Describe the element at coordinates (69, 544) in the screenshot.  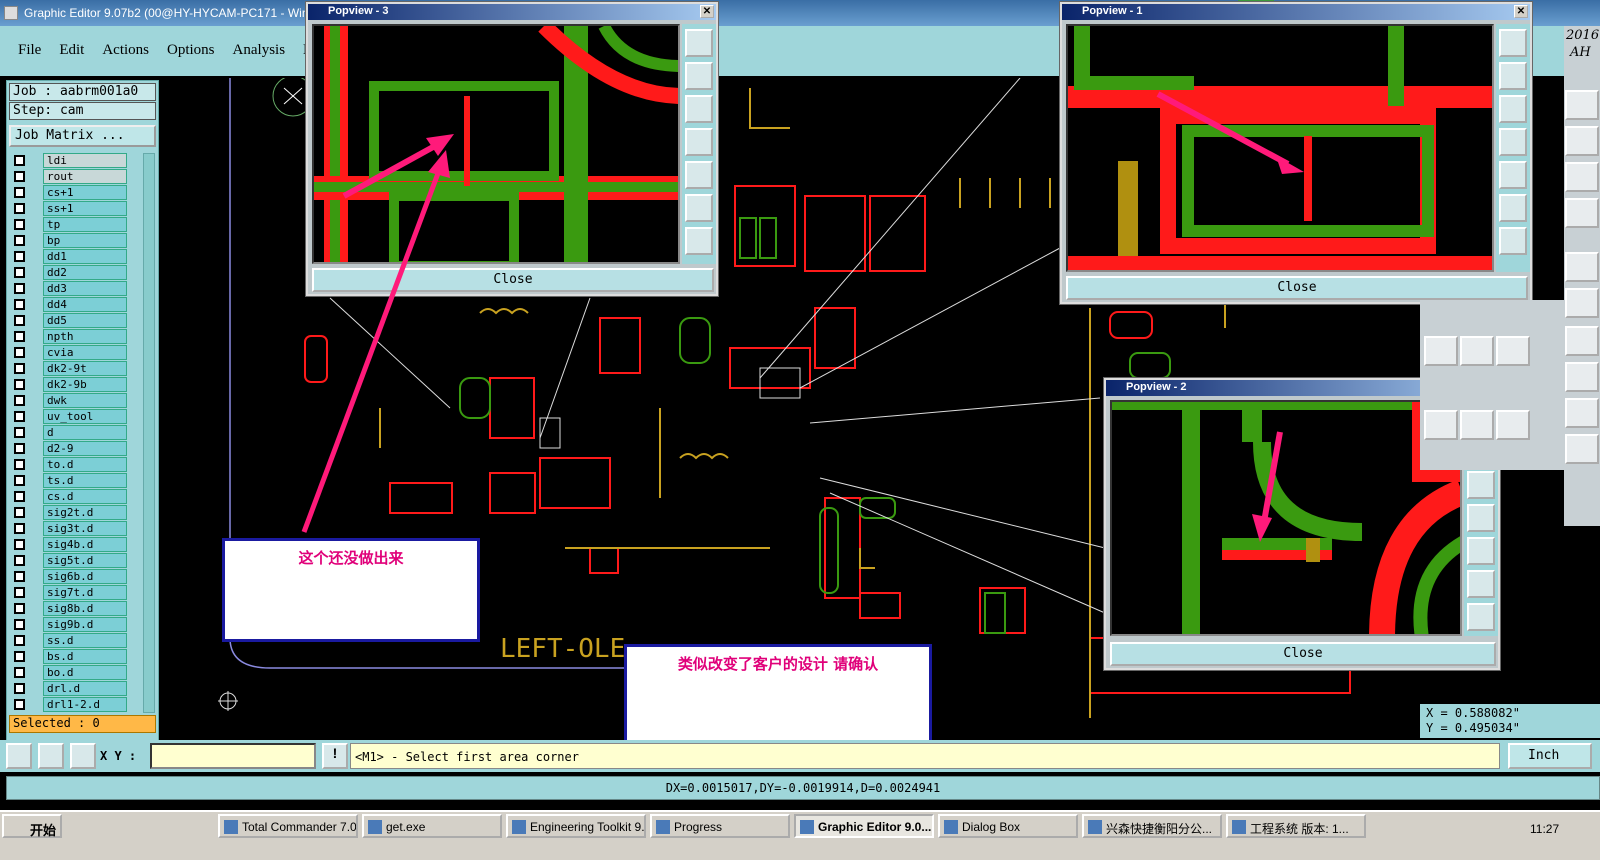
I see `layer-row: sig4b.d` at that location.